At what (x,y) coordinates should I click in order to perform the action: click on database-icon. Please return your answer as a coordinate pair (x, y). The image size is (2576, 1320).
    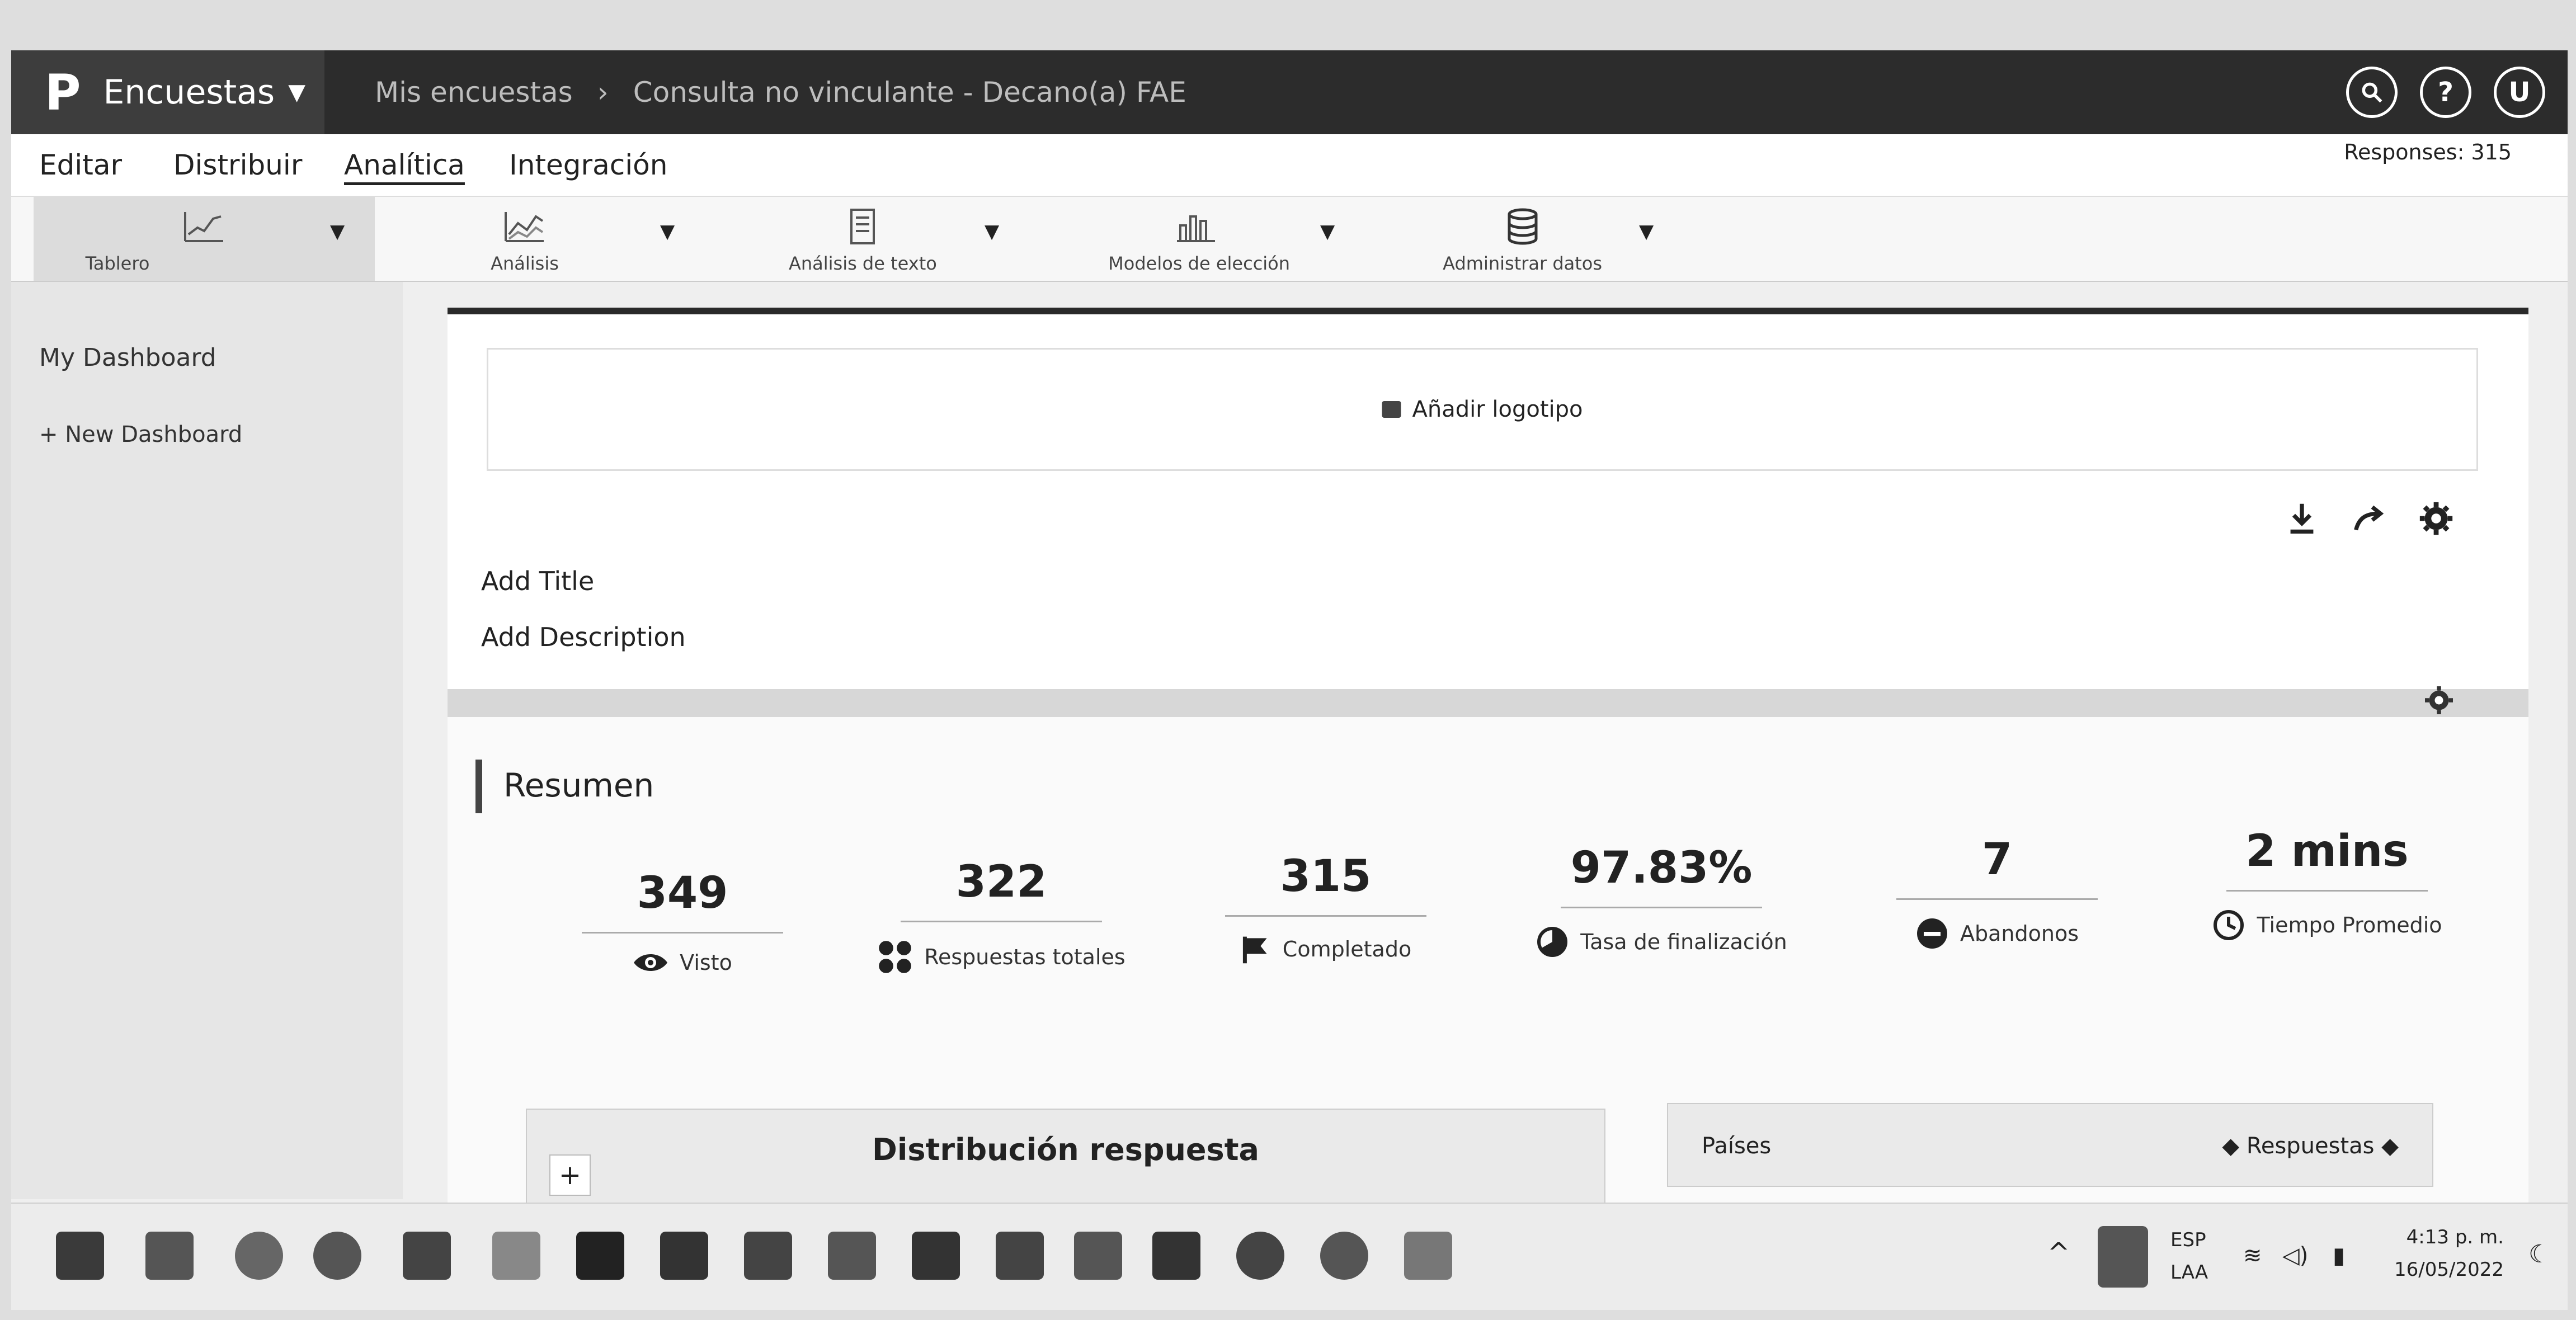
    Looking at the image, I should click on (1523, 226).